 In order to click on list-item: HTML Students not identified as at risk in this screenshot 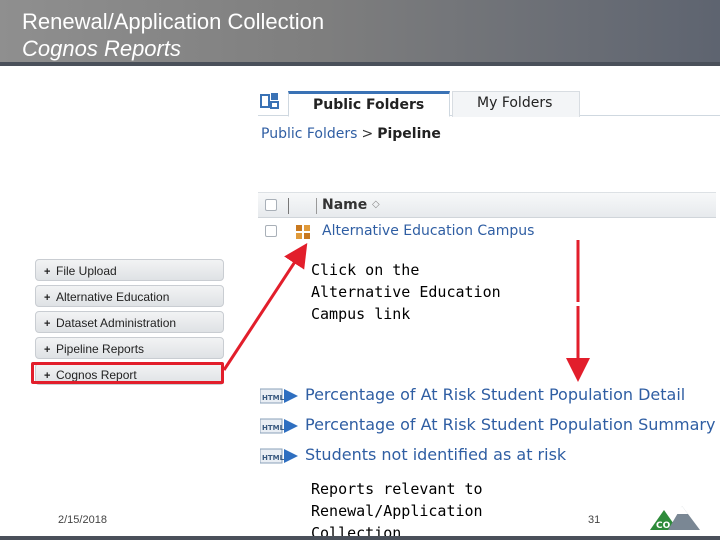, I will do `click(488, 456)`.